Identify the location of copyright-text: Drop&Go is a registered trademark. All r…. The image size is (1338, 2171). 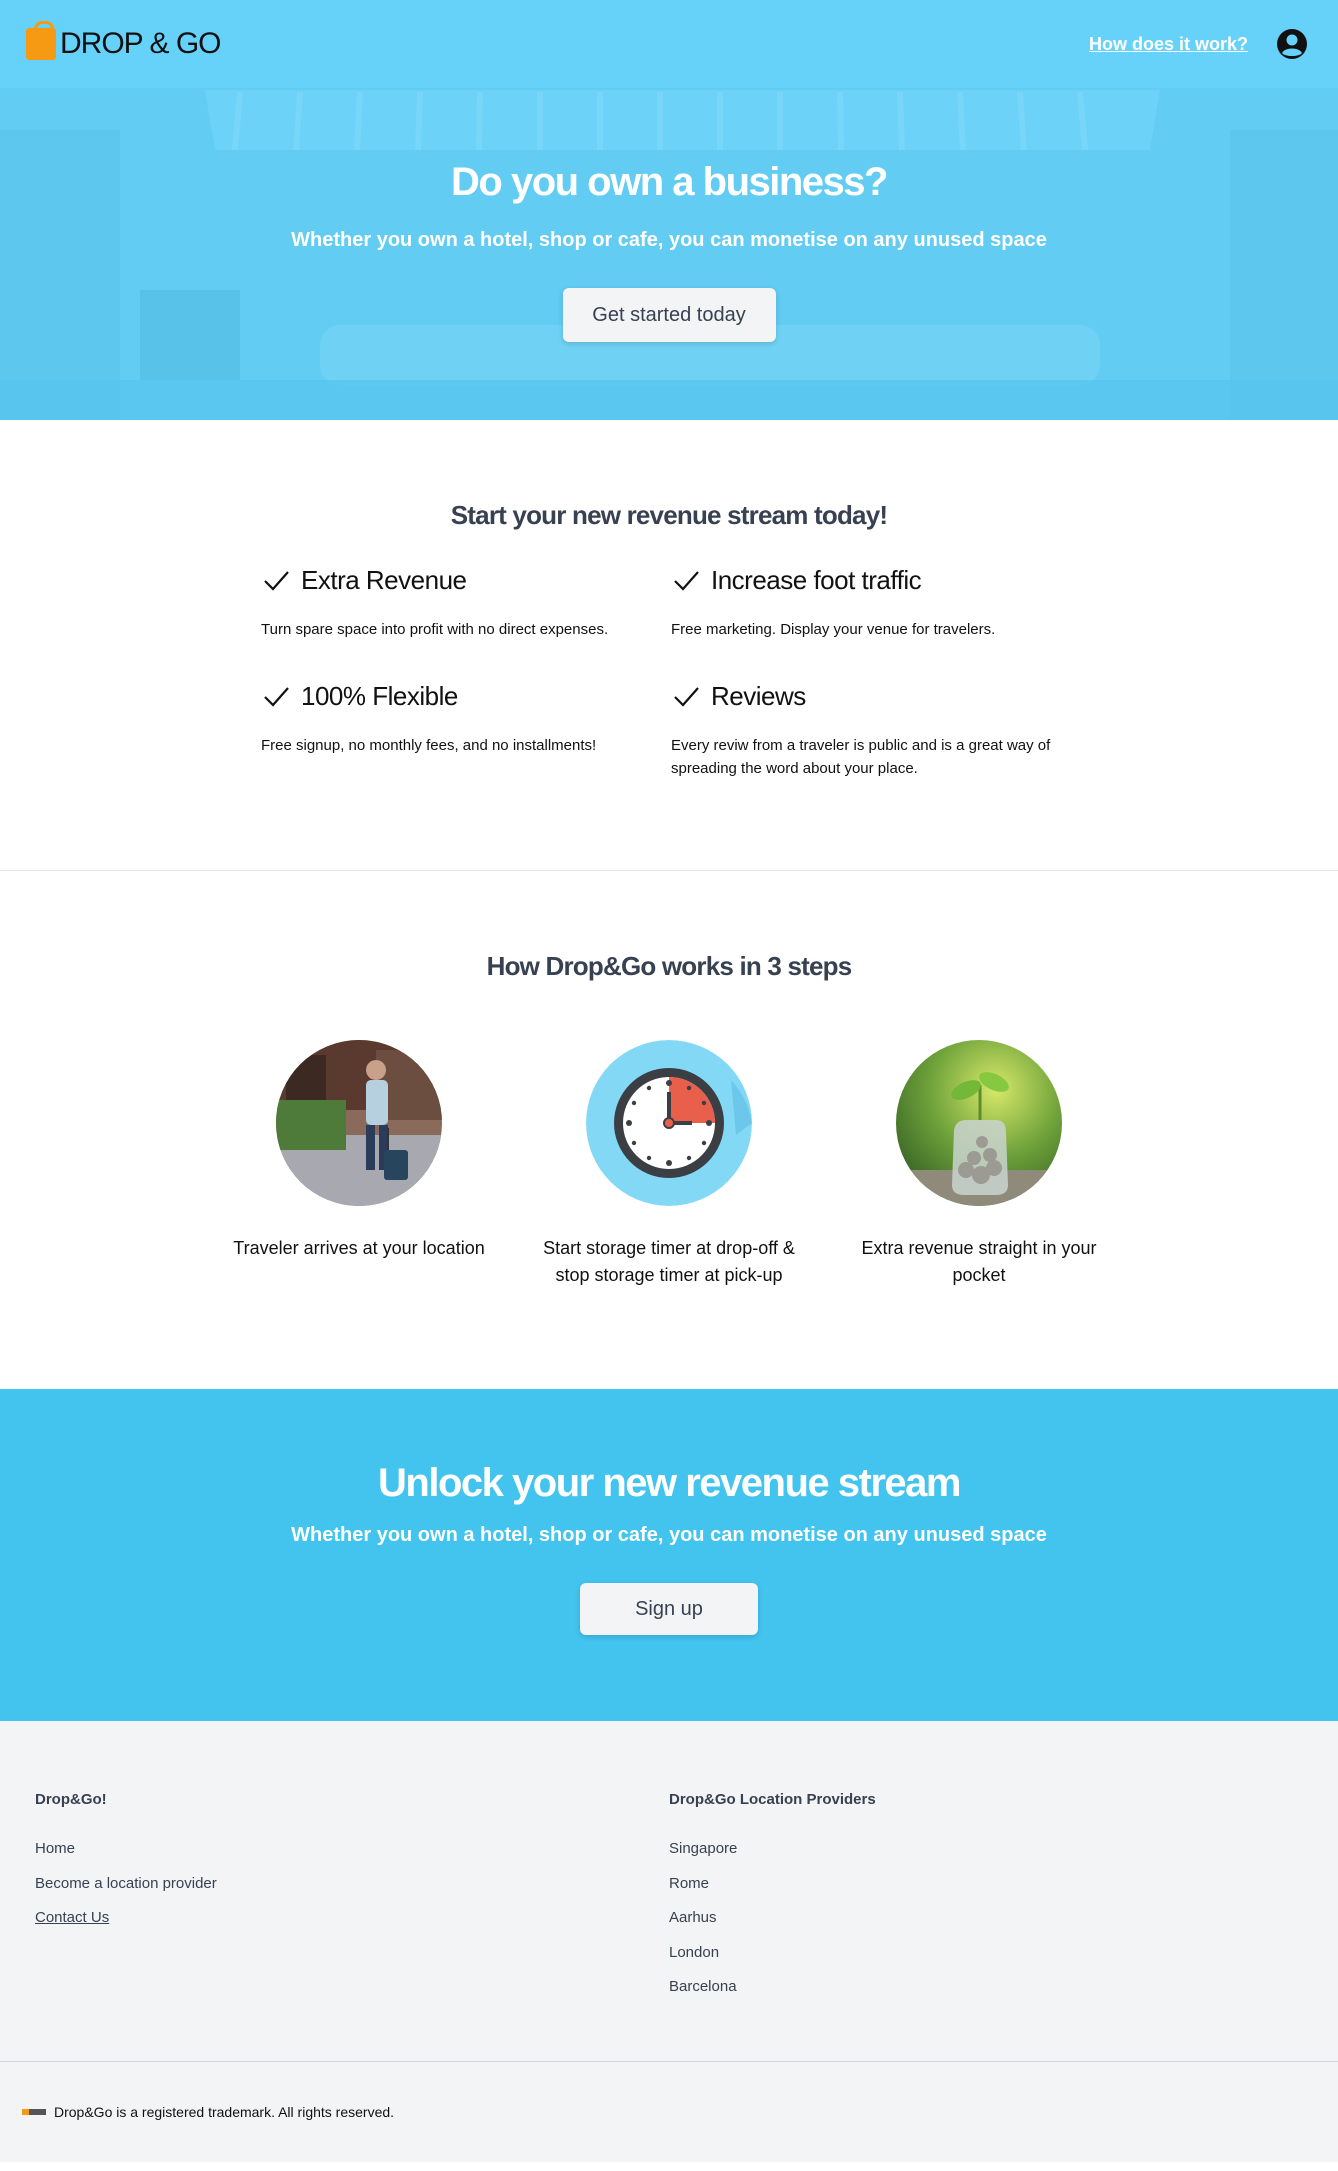
(224, 2112).